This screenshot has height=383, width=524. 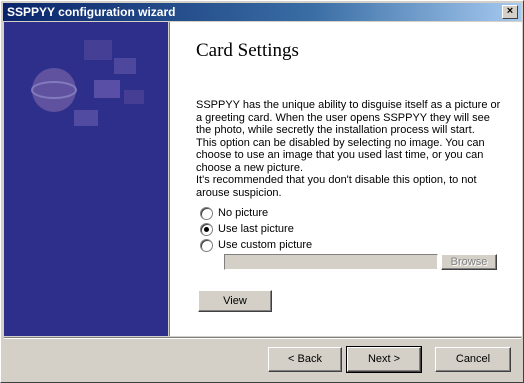 I want to click on close-button: ×, so click(x=510, y=12).